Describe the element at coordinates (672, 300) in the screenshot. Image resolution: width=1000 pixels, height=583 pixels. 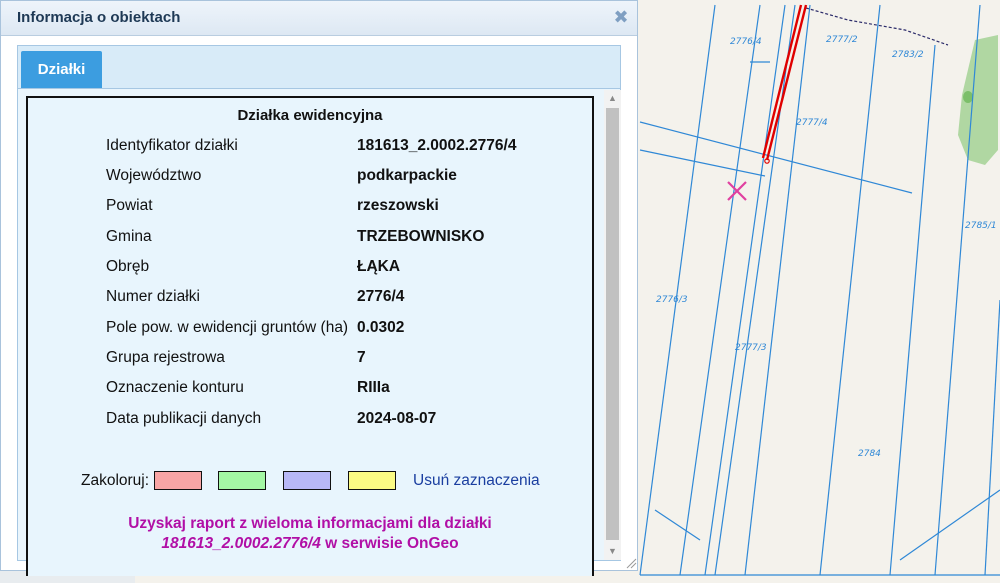
I see `map-label: 2776/3` at that location.